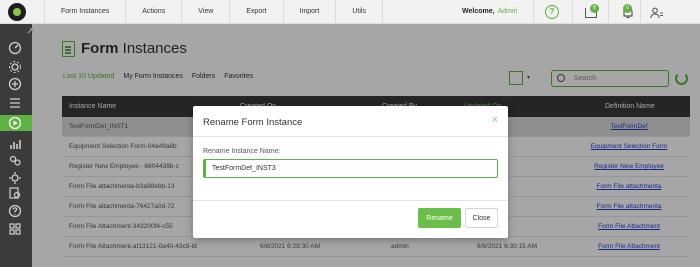 This screenshot has height=267, width=700. Describe the element at coordinates (439, 218) in the screenshot. I see `rename-button: Rename` at that location.